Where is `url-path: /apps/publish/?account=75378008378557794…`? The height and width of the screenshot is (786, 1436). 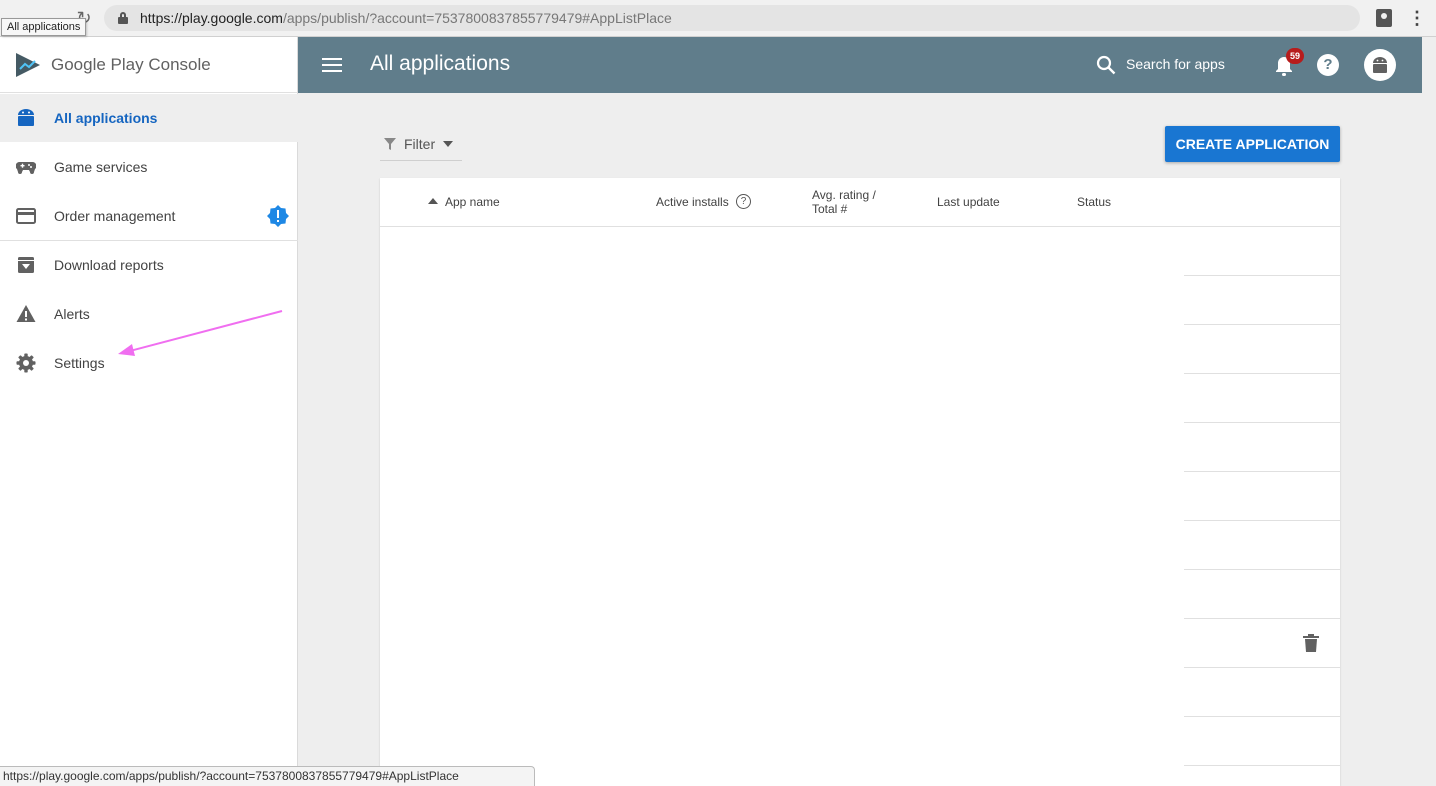 url-path: /apps/publish/?account=75378008378557794… is located at coordinates (477, 18).